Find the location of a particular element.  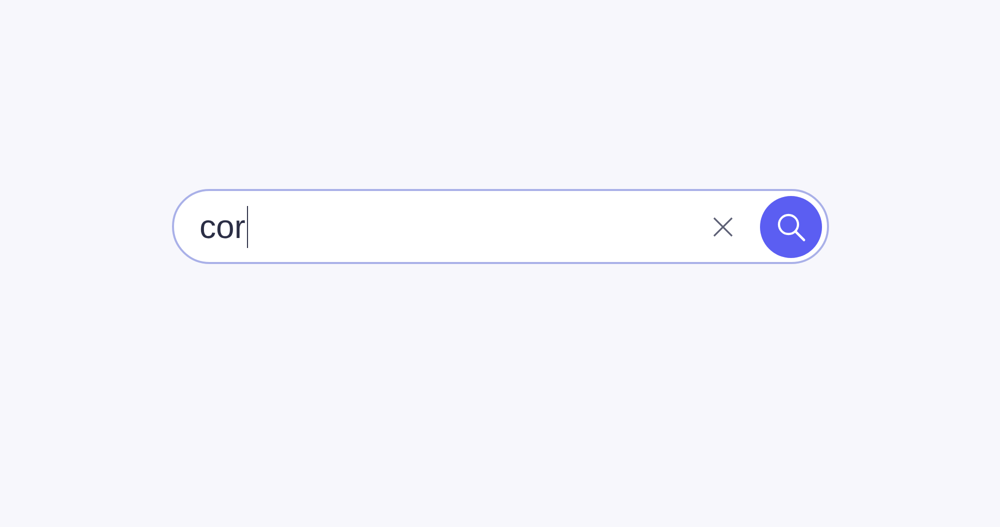

search-icon is located at coordinates (791, 227).